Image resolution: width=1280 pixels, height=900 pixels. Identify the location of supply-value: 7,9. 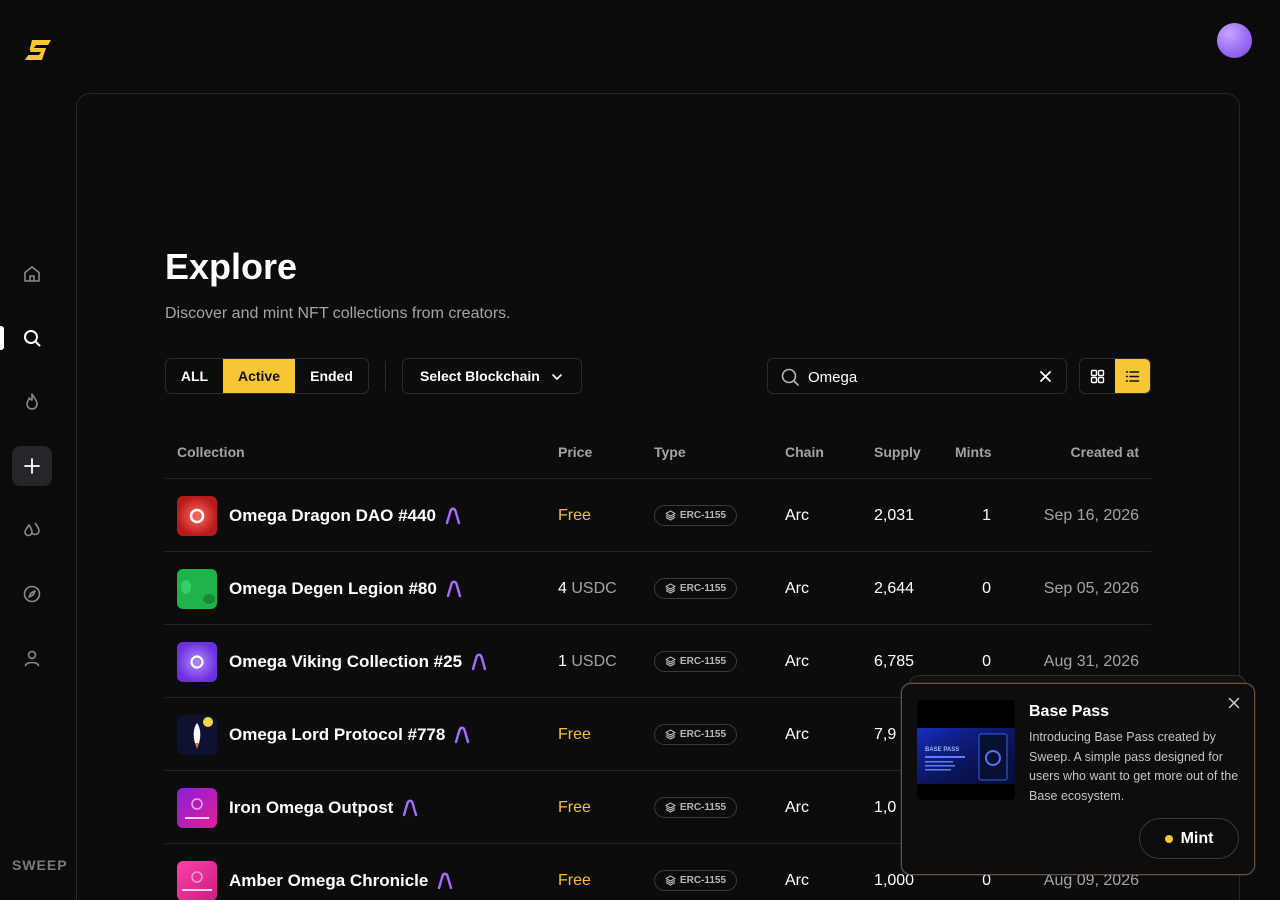
(885, 734).